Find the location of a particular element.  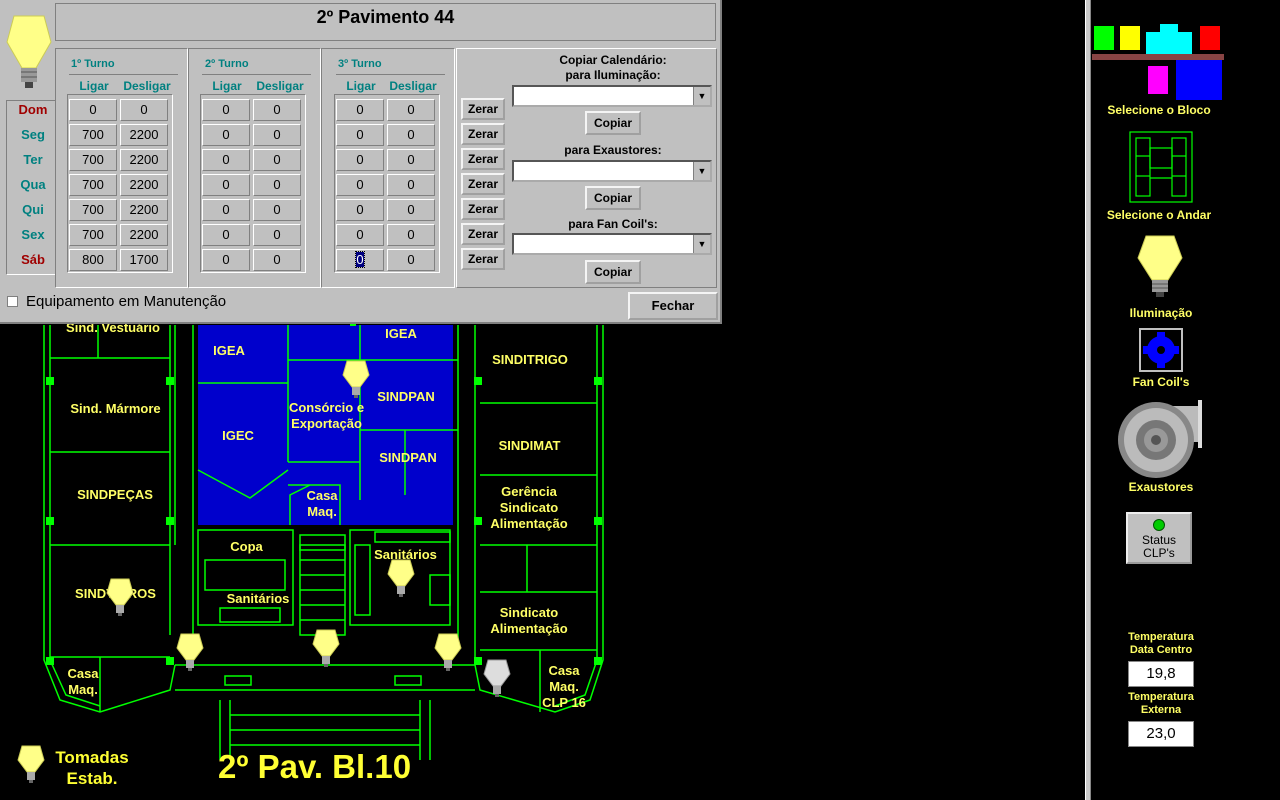

room-consorcio: Consórcio e Exportação is located at coordinates (326, 416).